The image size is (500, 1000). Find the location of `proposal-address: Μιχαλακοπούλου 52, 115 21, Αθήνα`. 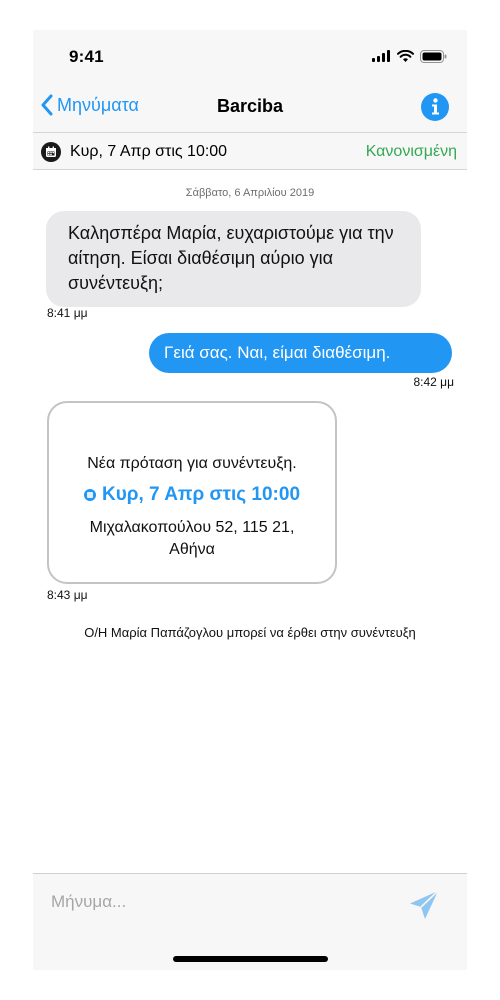

proposal-address: Μιχαλακοπούλου 52, 115 21, Αθήνα is located at coordinates (192, 538).